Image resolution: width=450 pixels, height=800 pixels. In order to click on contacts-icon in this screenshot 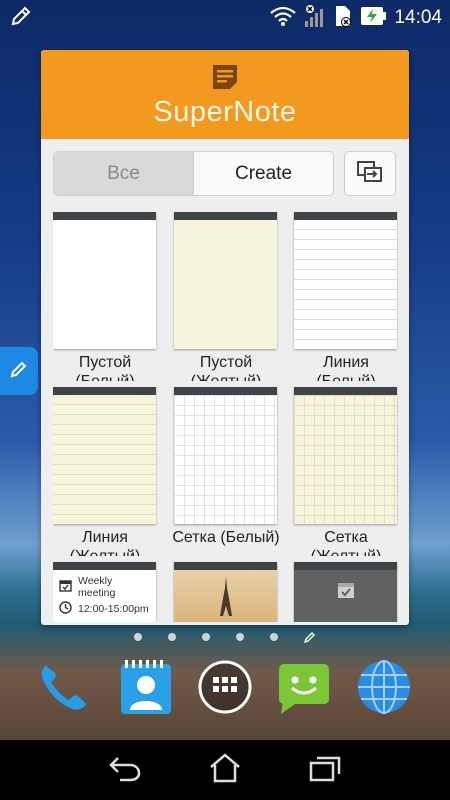, I will do `click(146, 687)`.